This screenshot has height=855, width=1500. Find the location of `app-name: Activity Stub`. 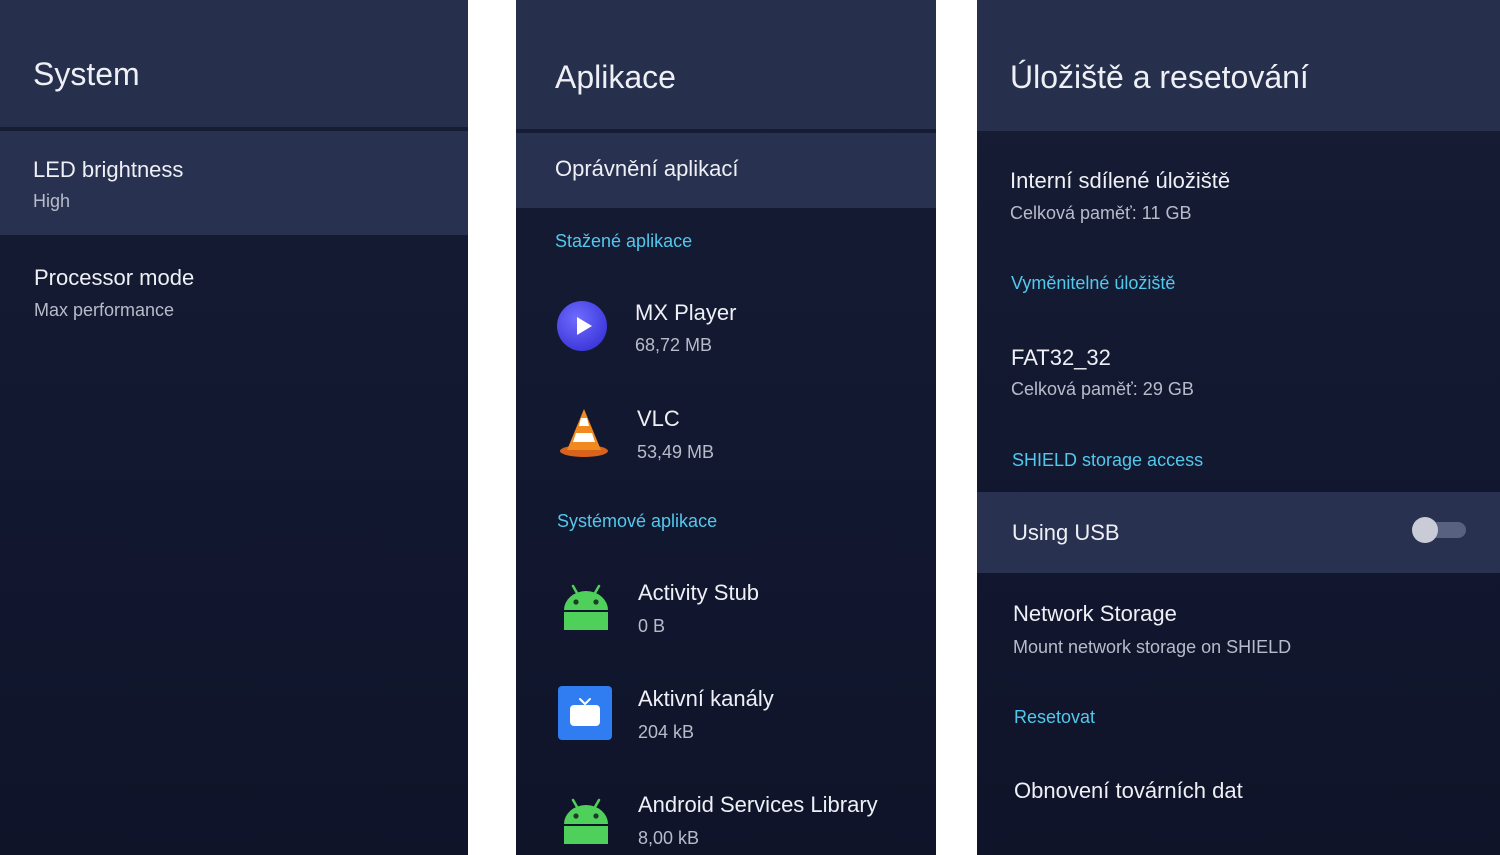

app-name: Activity Stub is located at coordinates (699, 592).